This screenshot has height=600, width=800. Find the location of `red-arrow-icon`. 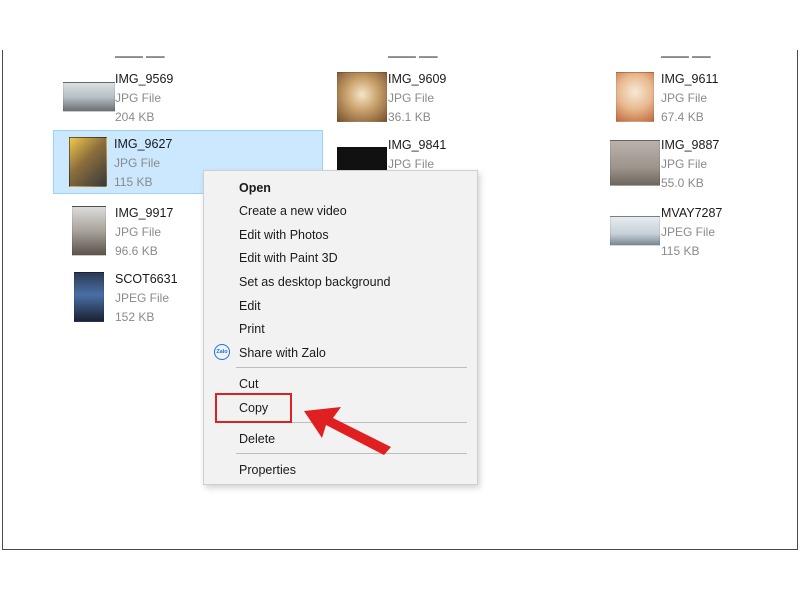

red-arrow-icon is located at coordinates (347, 431).